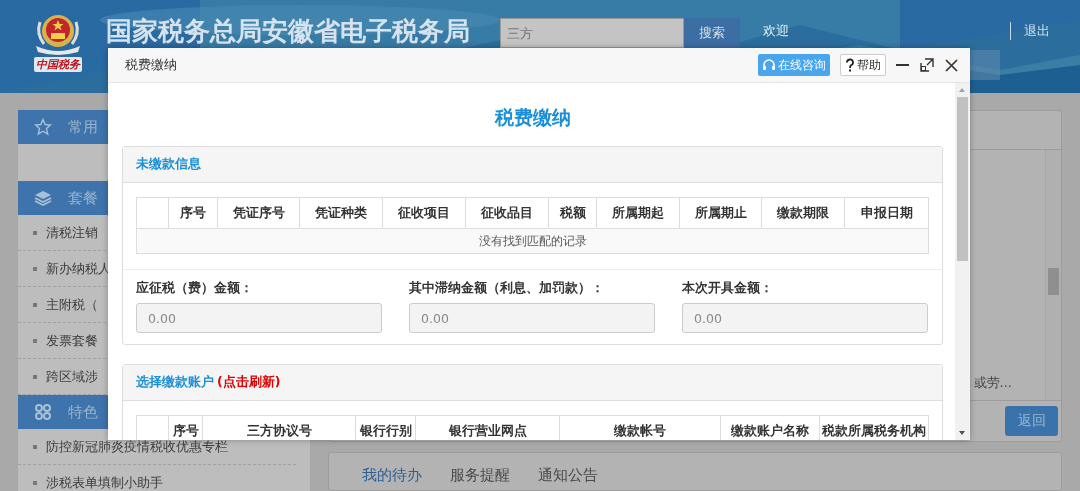 The image size is (1080, 491). Describe the element at coordinates (43, 127) in the screenshot. I see `star-icon` at that location.